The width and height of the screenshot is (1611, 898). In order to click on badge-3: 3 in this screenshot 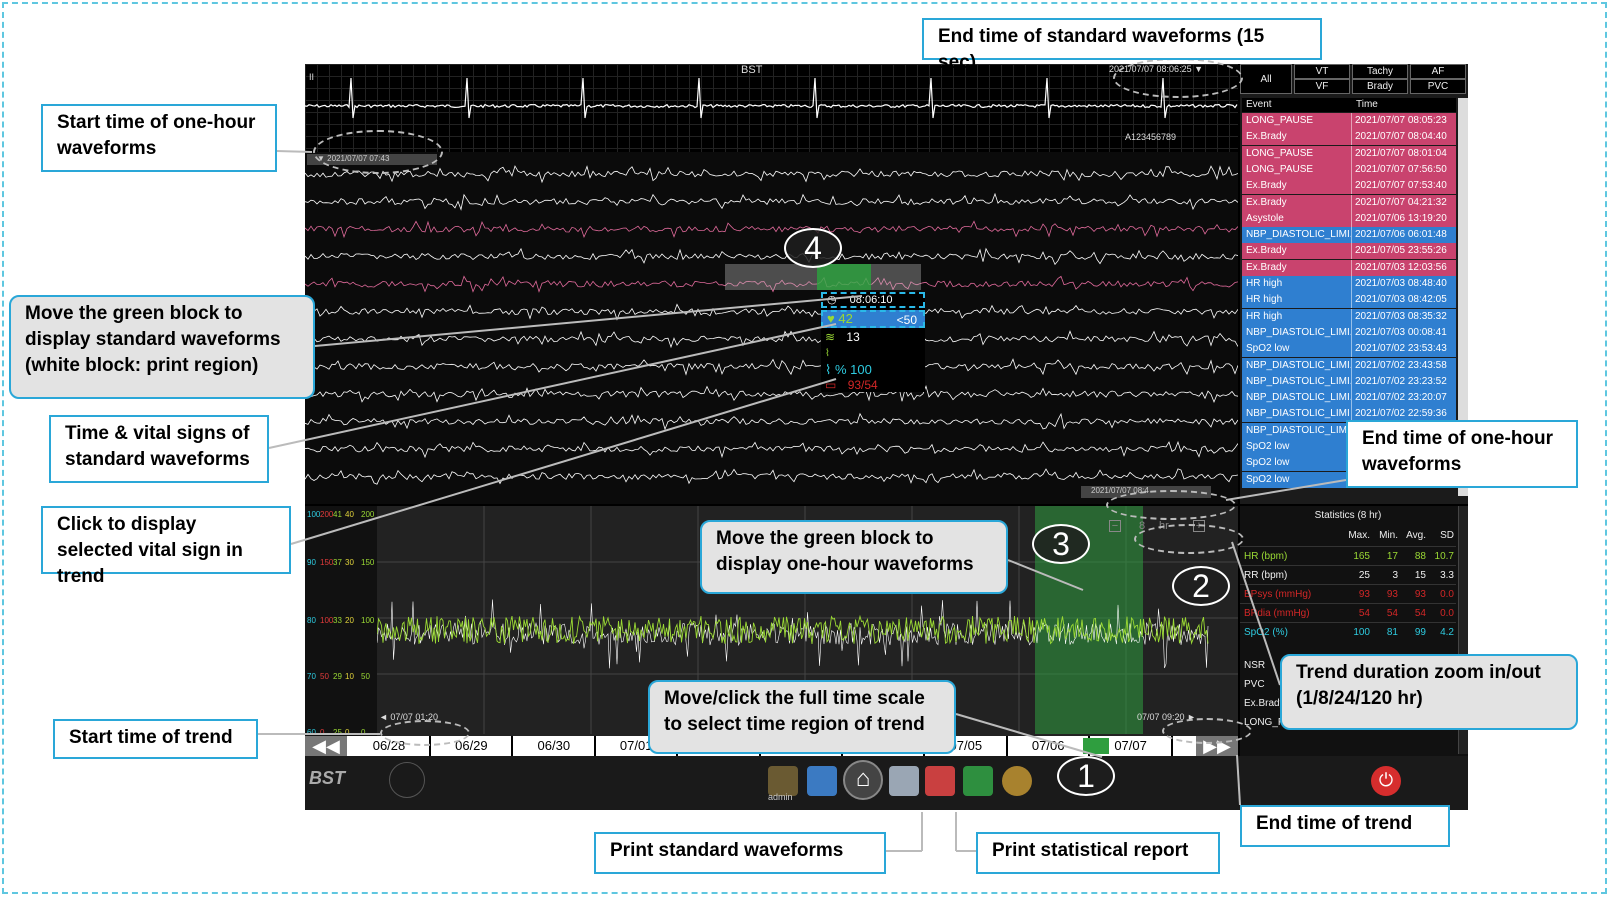, I will do `click(1061, 544)`.